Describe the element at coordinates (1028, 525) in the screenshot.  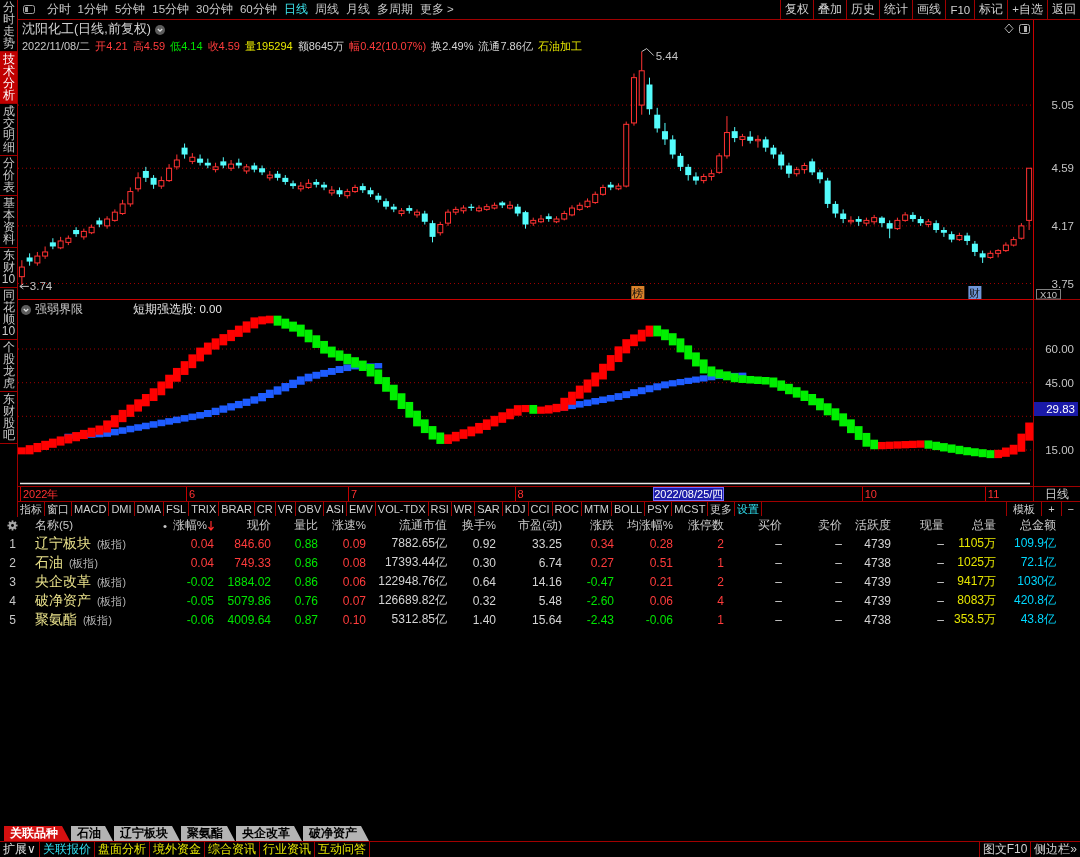
I see `column-header: 总金额` at that location.